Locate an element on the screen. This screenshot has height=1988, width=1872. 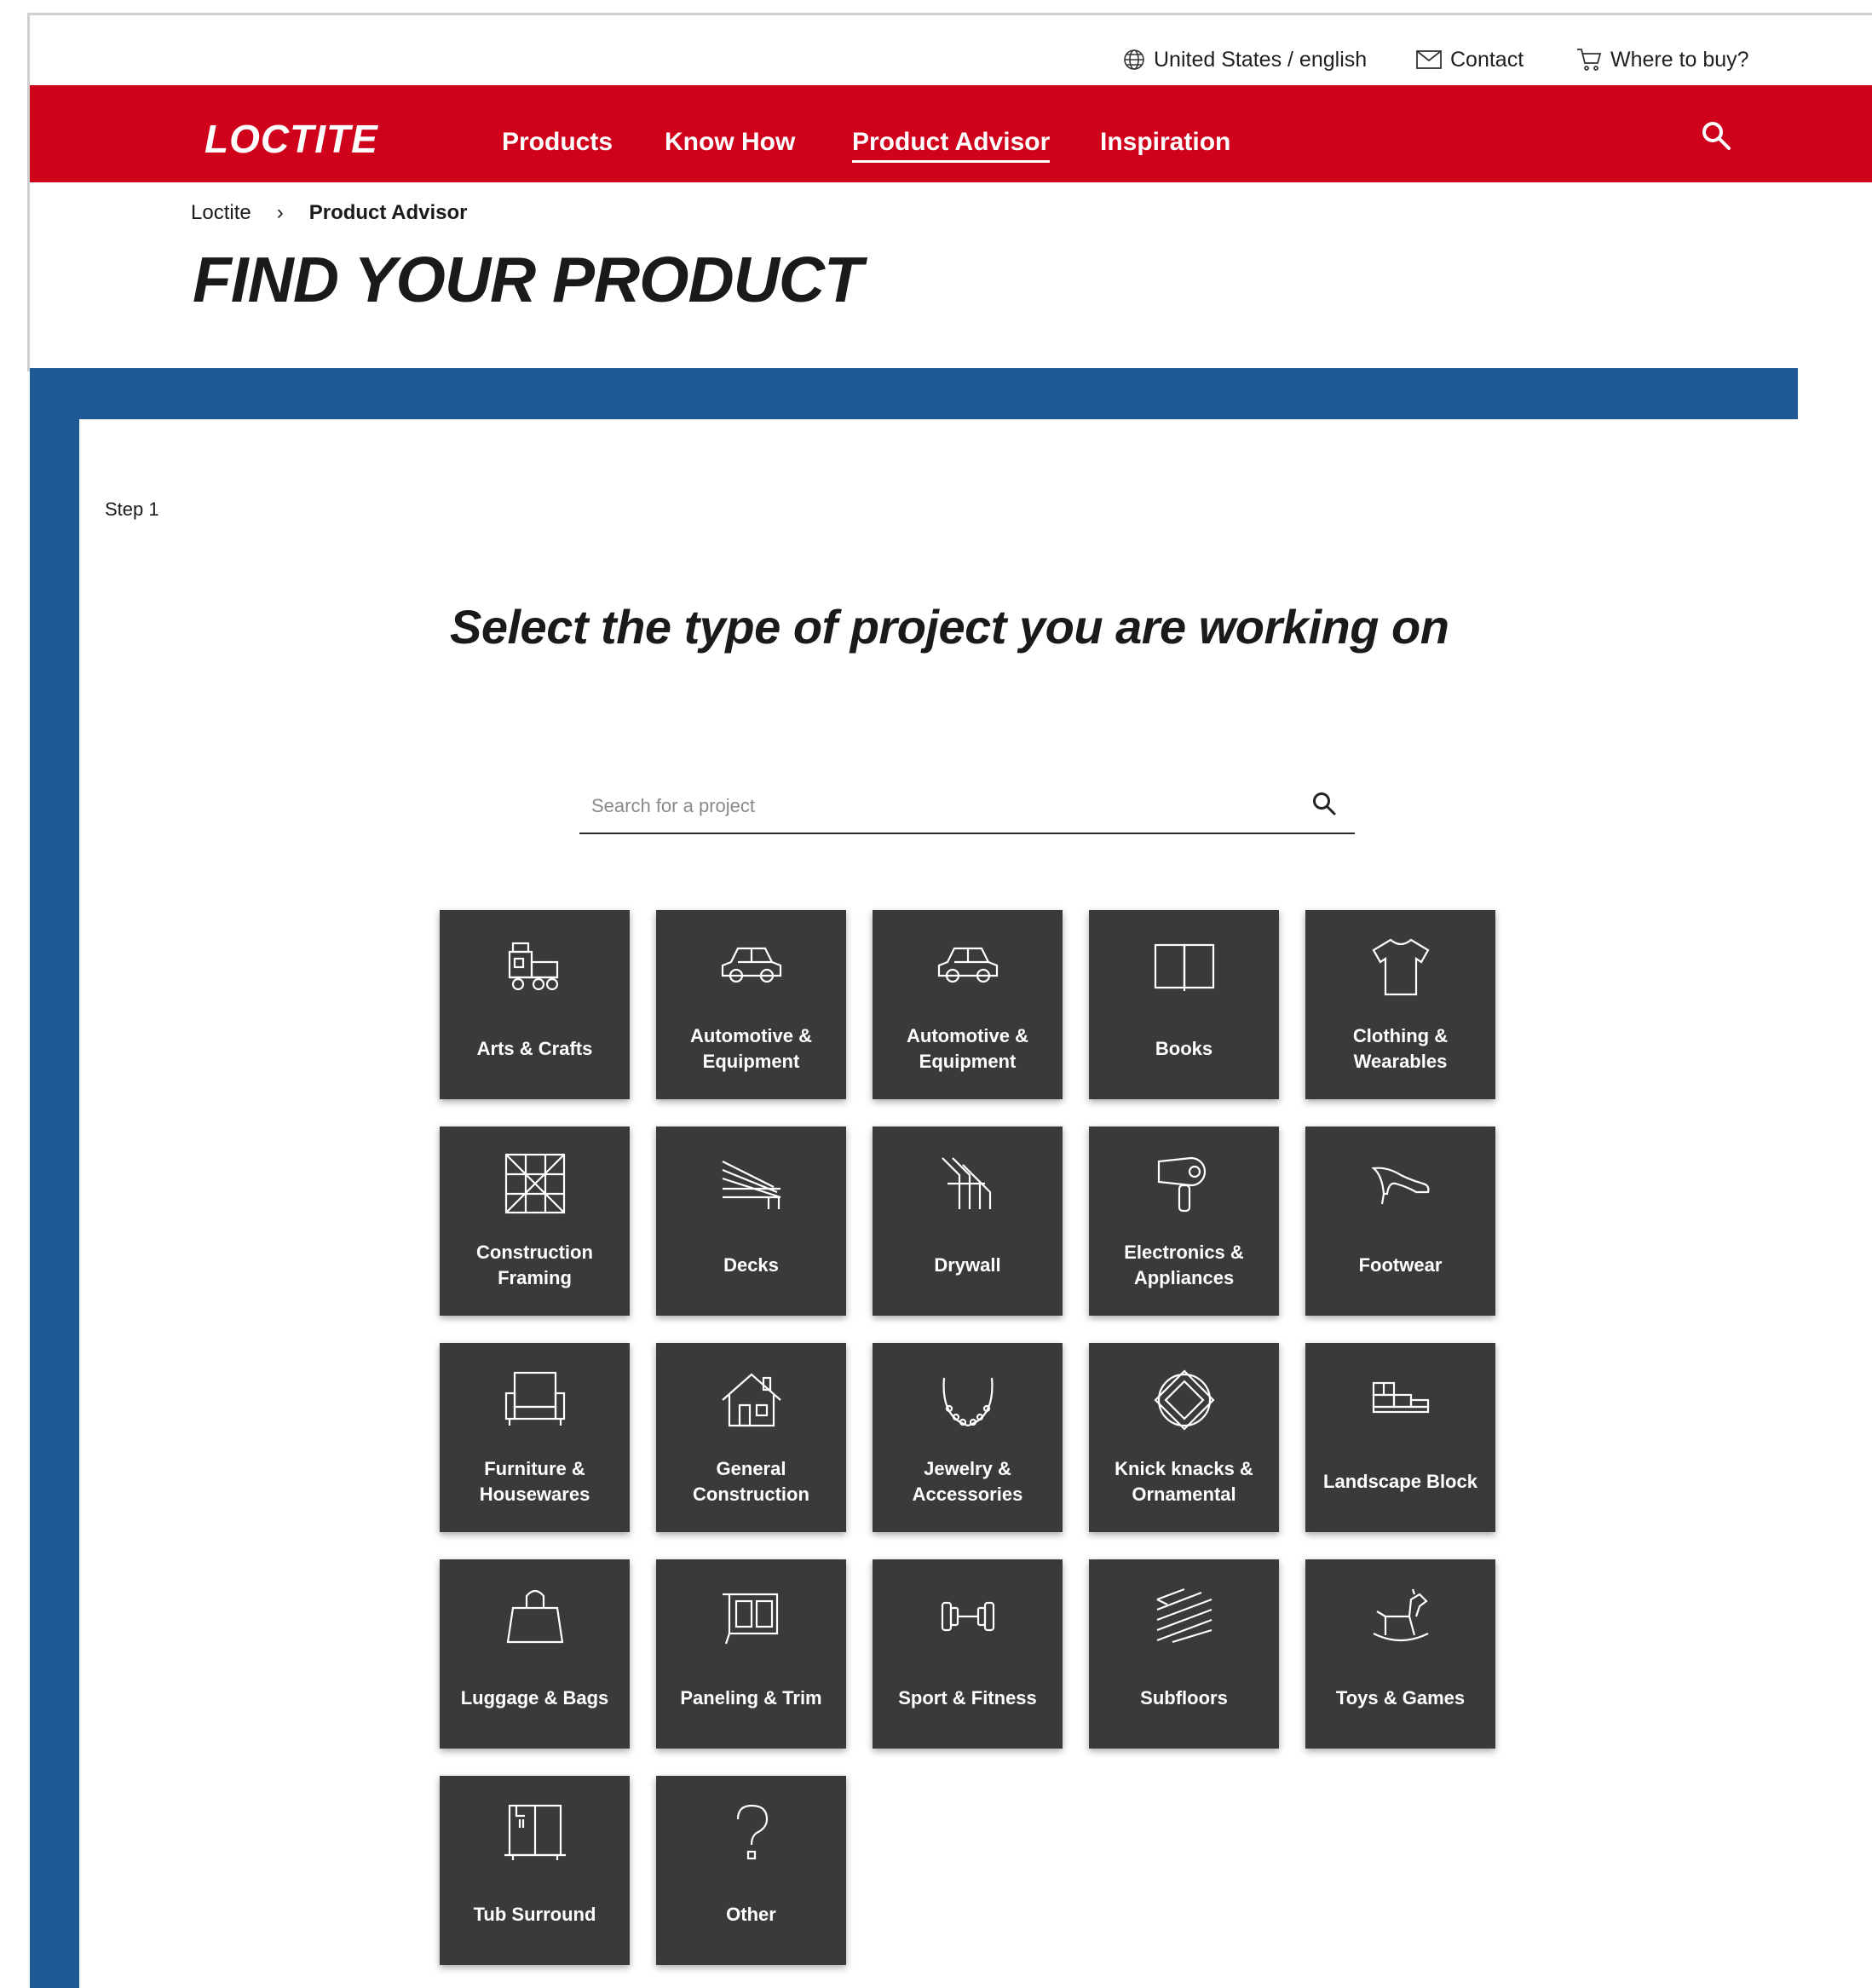
tile-label: Construction Framing is located at coordinates (534, 1265).